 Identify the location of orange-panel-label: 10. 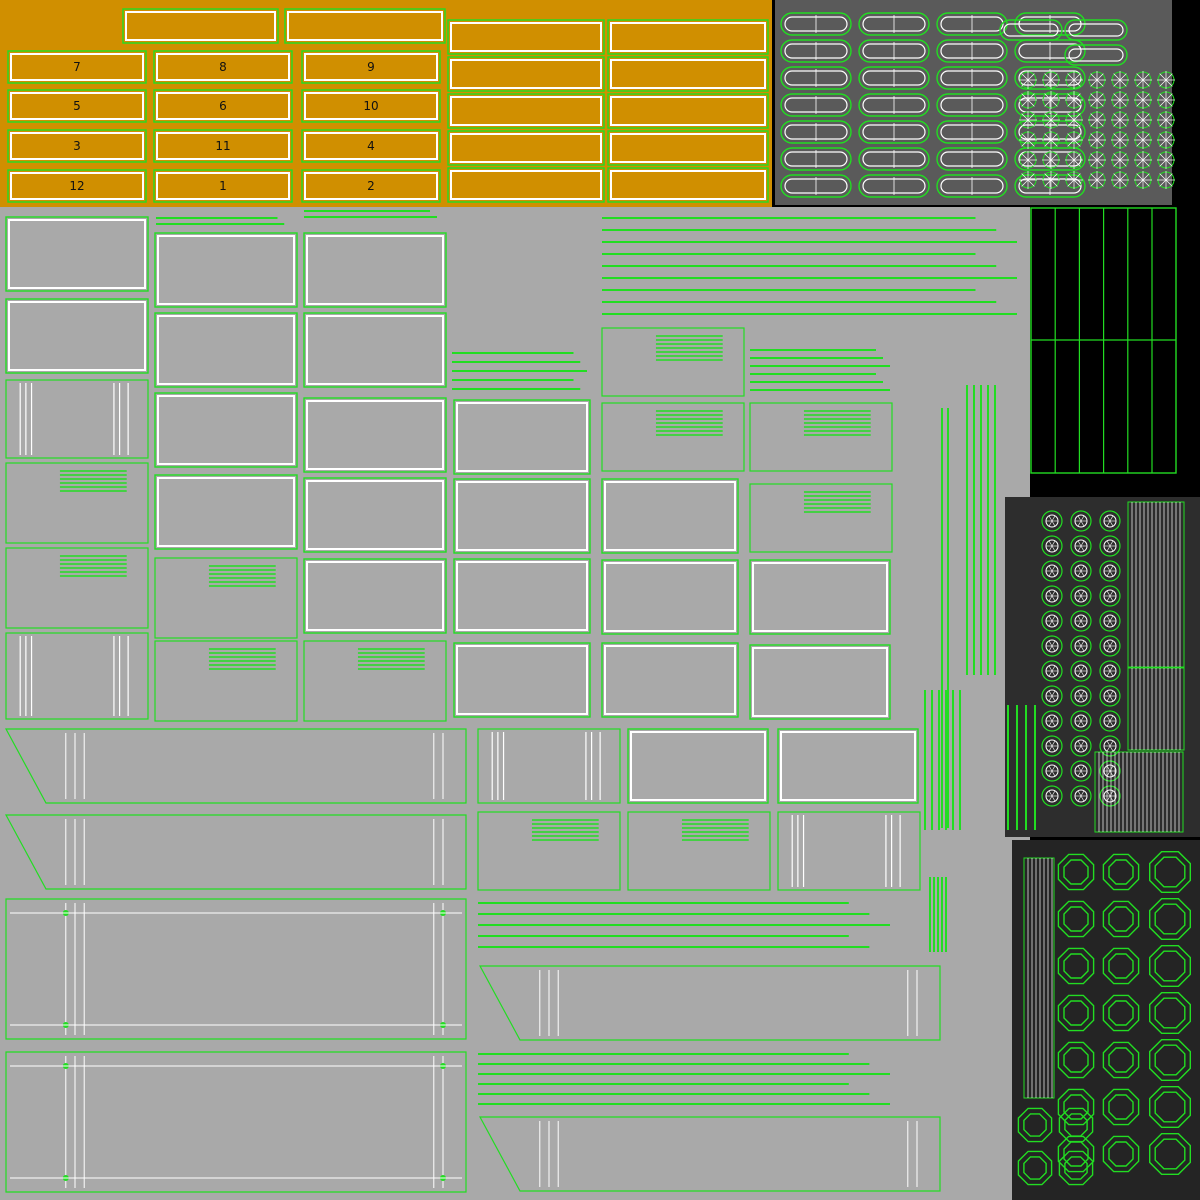
(370, 106).